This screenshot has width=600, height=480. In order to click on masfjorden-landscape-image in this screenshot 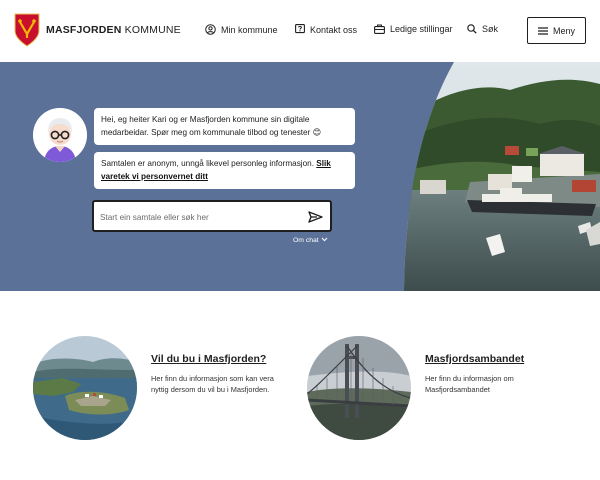, I will do `click(85, 388)`.